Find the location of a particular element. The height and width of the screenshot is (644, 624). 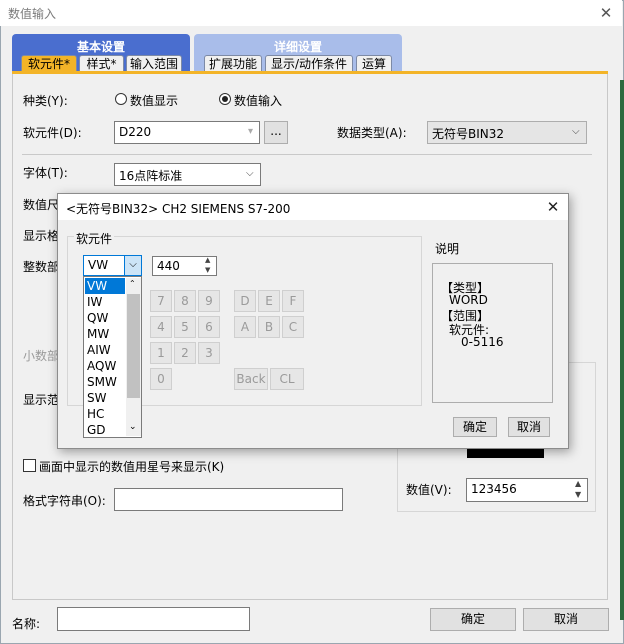

format-string-label: 格式字符串(O): is located at coordinates (64, 501).